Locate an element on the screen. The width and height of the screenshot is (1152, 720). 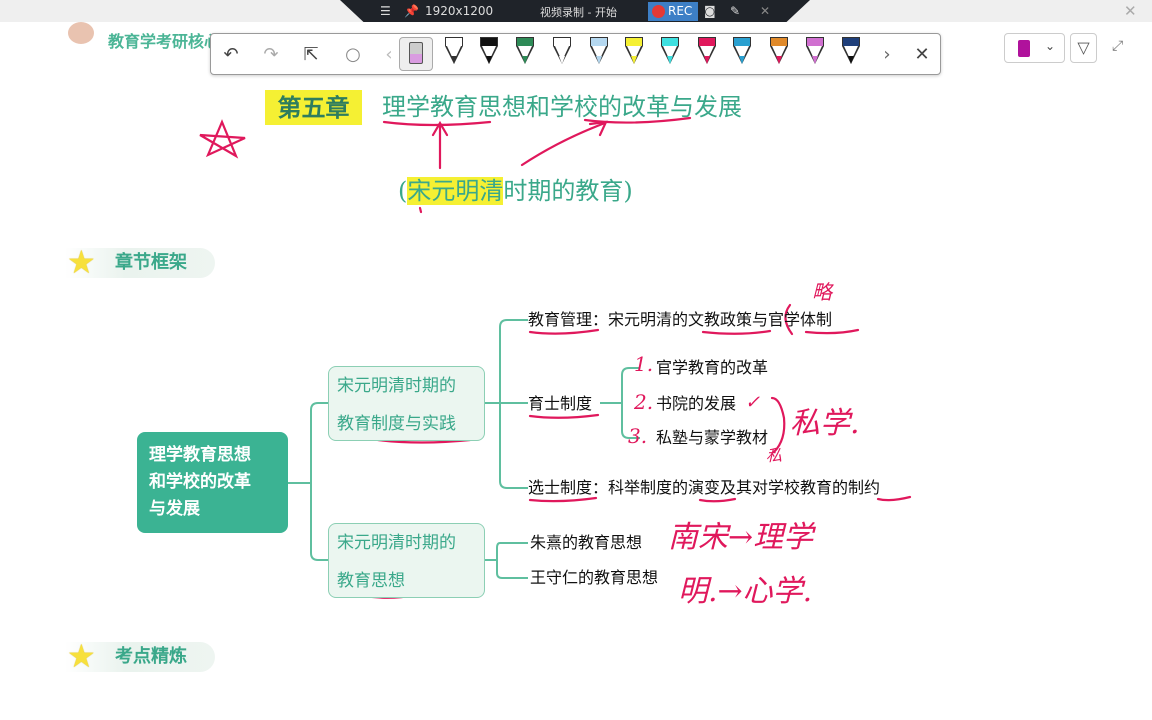
root-line: 理学教育思想 is located at coordinates (200, 455).